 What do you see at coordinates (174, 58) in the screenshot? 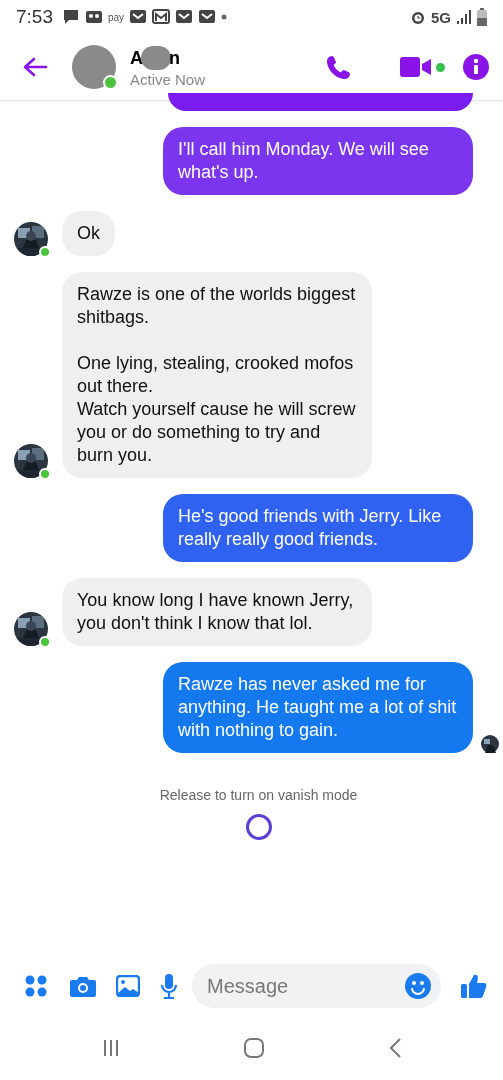
I see `contact-name: n` at bounding box center [174, 58].